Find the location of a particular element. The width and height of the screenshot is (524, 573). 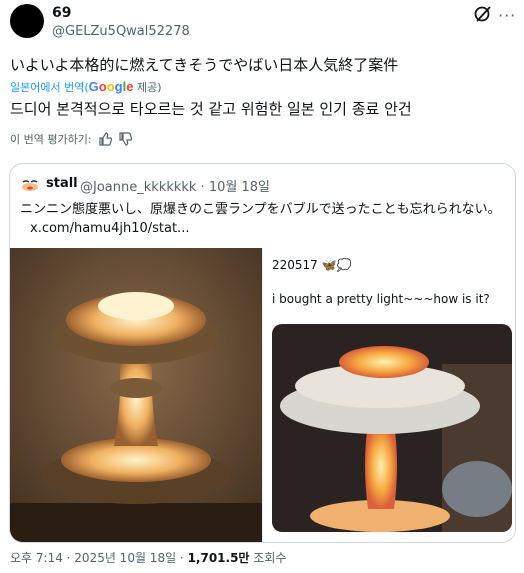

thumbs-up-icon is located at coordinates (105, 139).